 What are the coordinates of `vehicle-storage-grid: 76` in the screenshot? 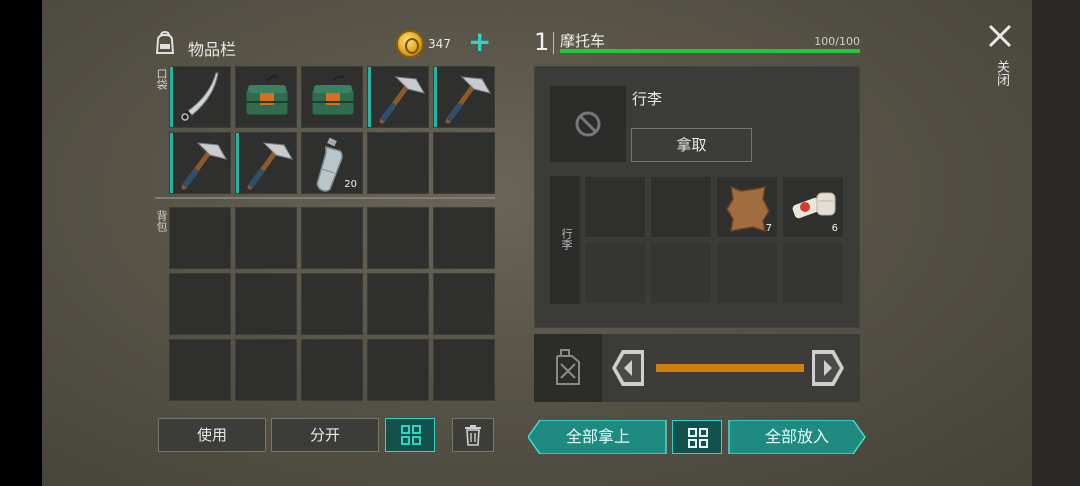 It's located at (714, 240).